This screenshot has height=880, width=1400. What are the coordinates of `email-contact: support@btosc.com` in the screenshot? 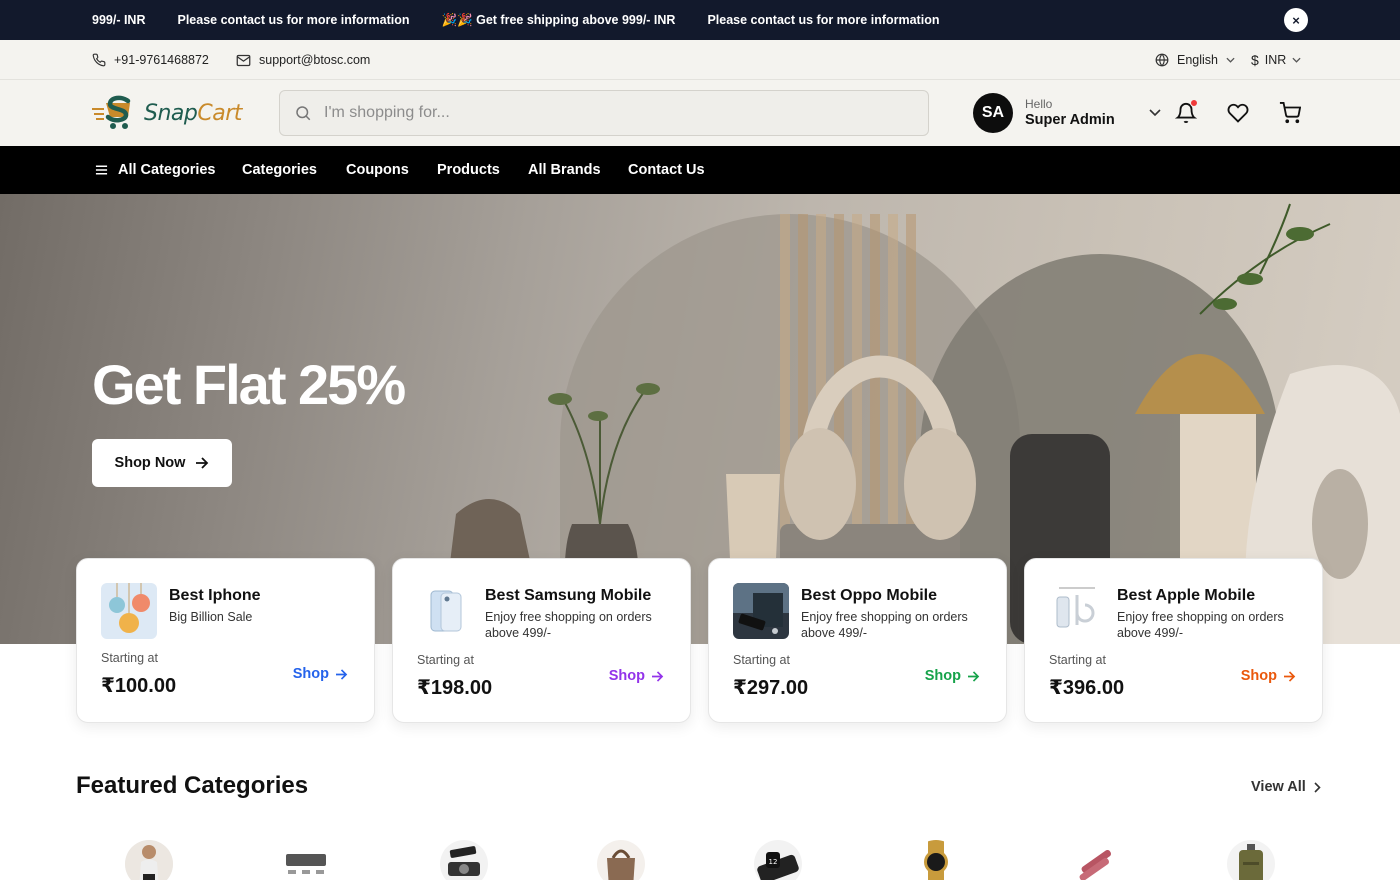 It's located at (303, 60).